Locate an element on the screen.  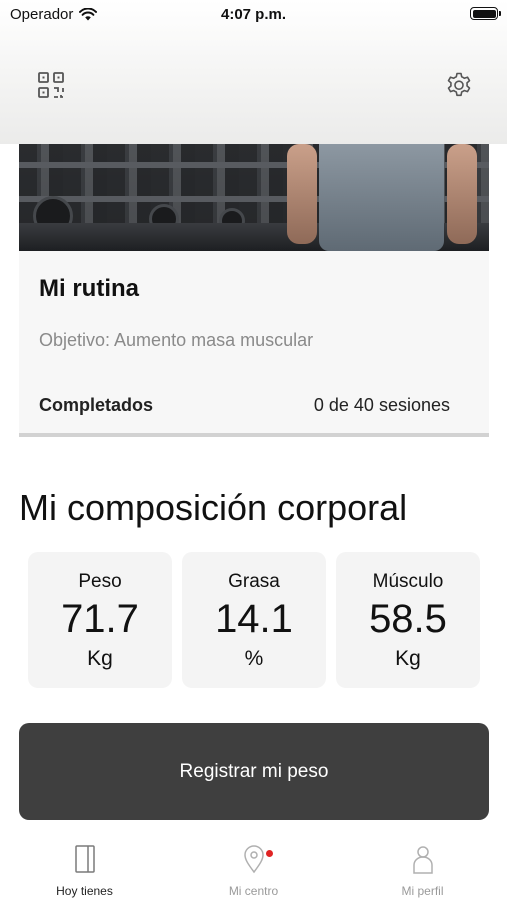
settings-button is located at coordinates (459, 85).